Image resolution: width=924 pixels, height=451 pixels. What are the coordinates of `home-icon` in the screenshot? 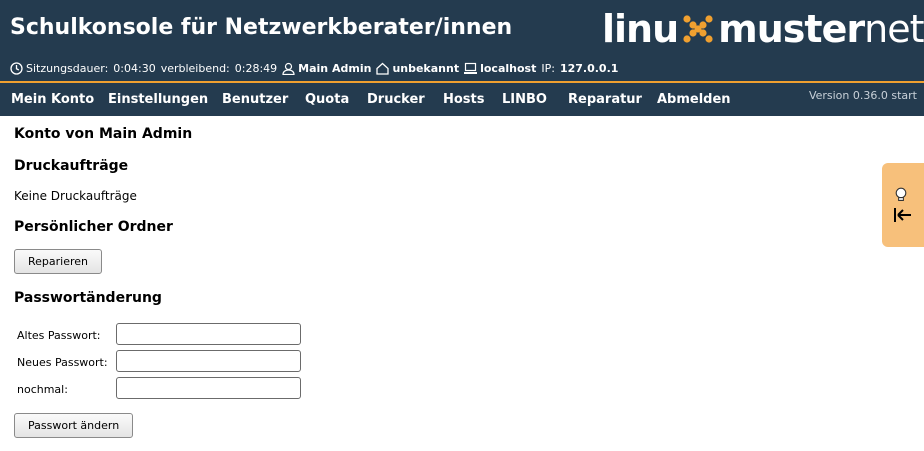 It's located at (383, 68).